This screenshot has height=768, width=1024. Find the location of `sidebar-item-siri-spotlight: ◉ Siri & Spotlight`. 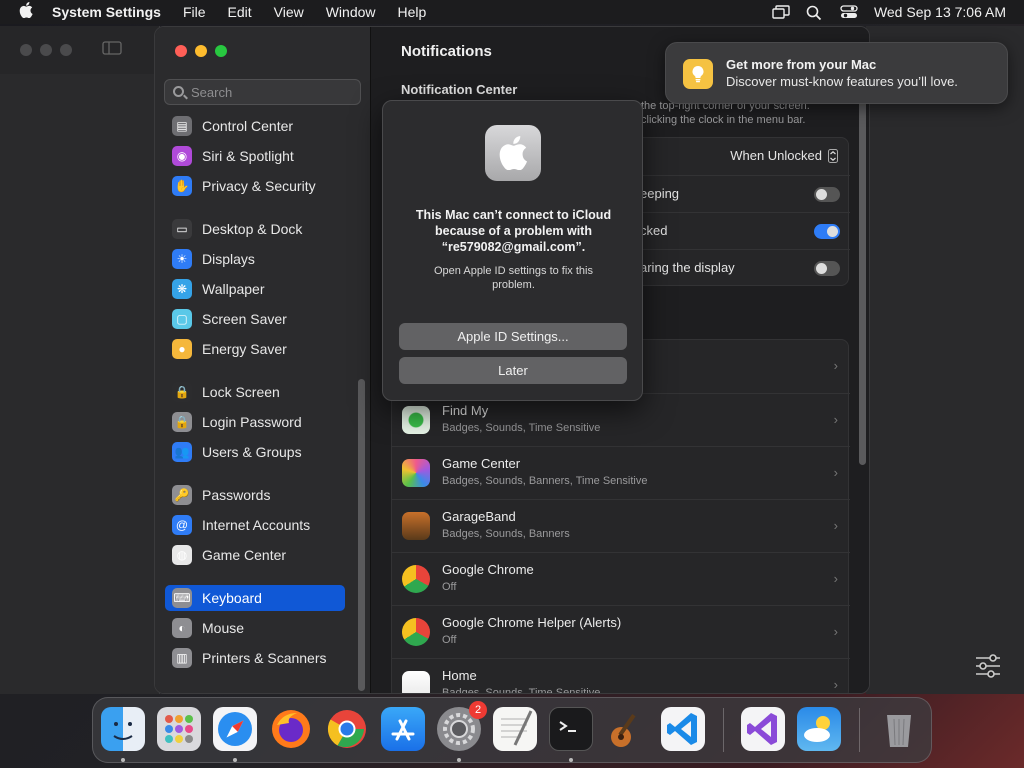

sidebar-item-siri-spotlight: ◉ Siri & Spotlight is located at coordinates (255, 156).